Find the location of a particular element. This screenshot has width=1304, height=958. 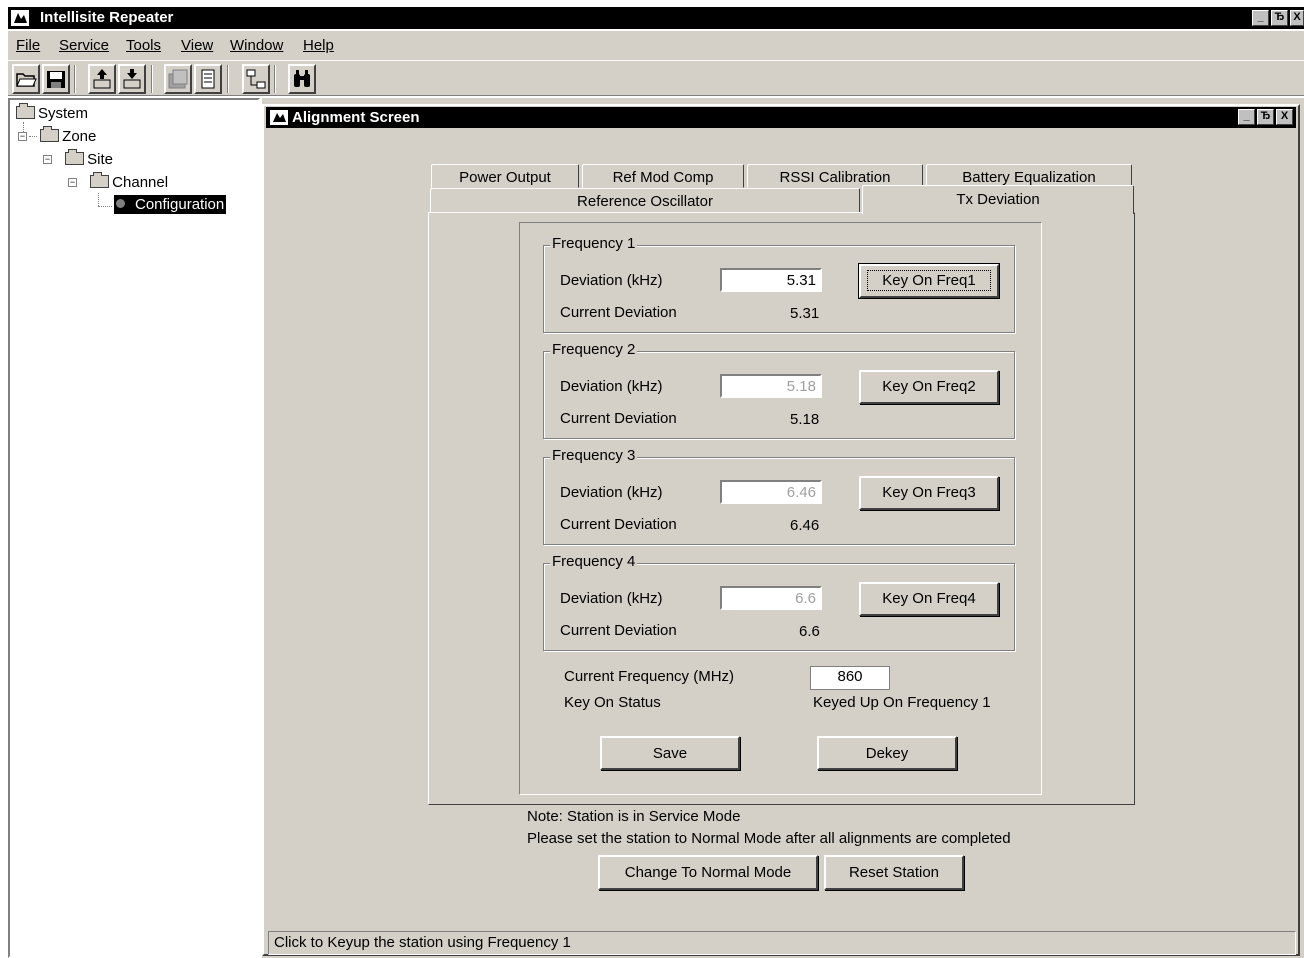

upload-button is located at coordinates (102, 79).